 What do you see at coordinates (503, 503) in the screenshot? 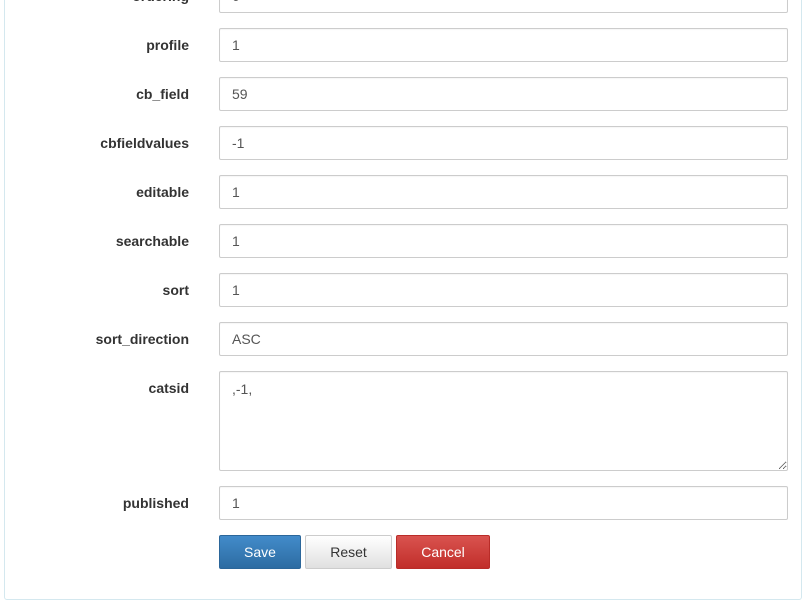
I see `published-input` at bounding box center [503, 503].